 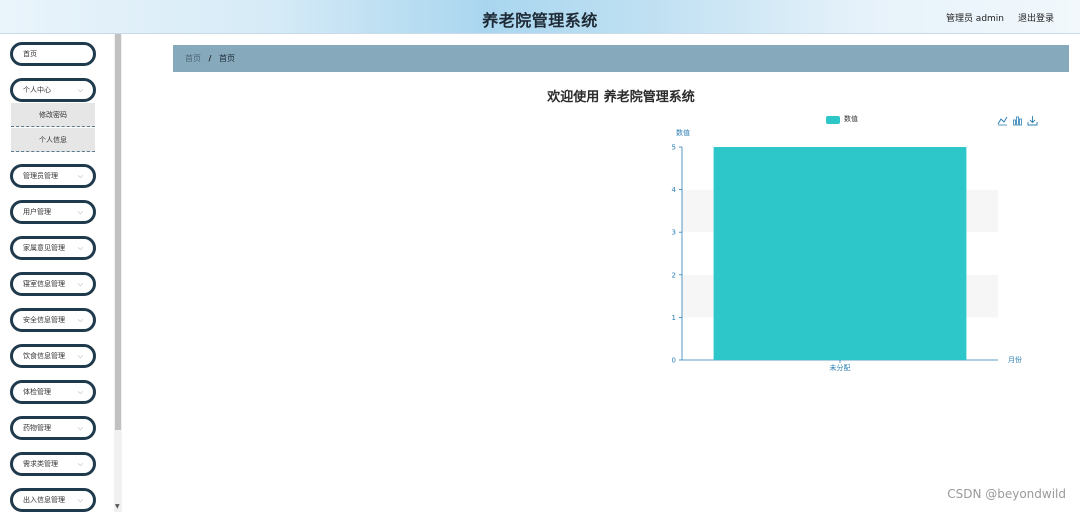 I want to click on sidebar-item: 出入信息管理 ⌵, so click(x=53, y=500).